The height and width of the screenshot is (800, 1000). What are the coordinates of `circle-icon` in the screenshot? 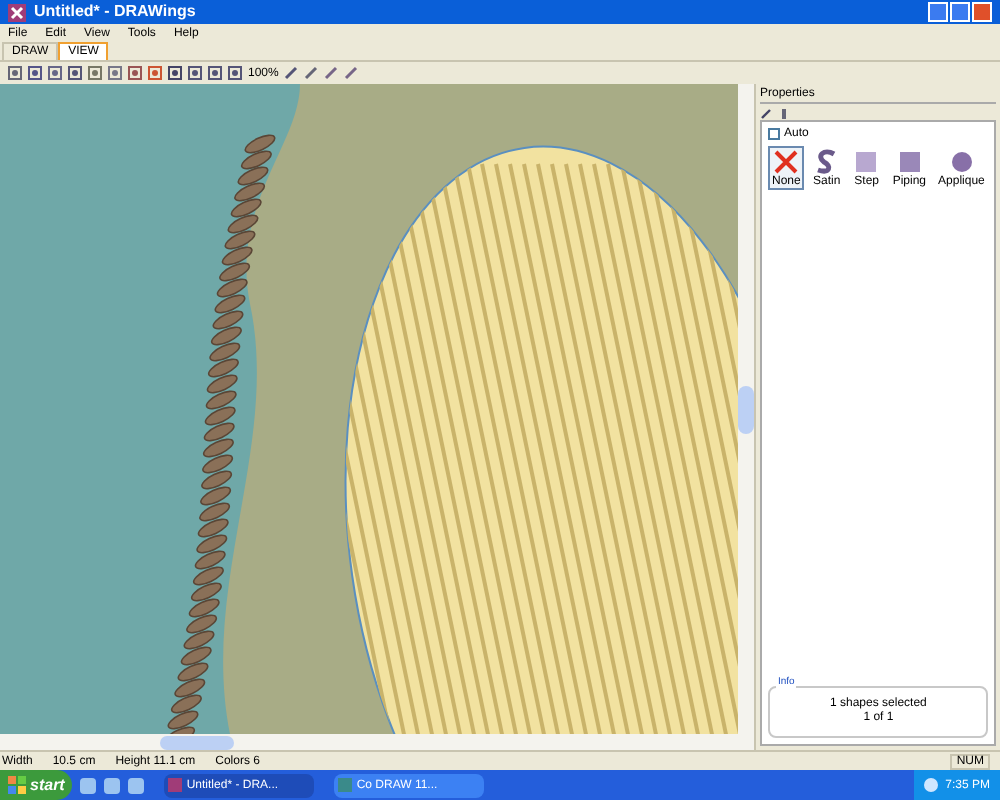 It's located at (961, 162).